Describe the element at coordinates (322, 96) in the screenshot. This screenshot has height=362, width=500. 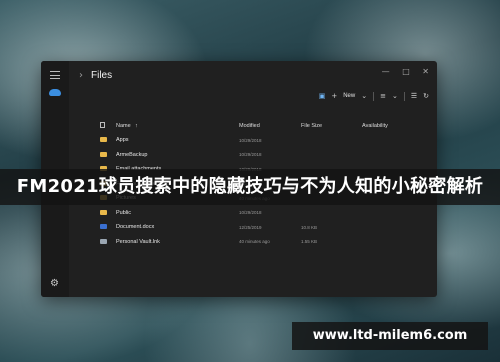
I see `save-icon: ▣` at that location.